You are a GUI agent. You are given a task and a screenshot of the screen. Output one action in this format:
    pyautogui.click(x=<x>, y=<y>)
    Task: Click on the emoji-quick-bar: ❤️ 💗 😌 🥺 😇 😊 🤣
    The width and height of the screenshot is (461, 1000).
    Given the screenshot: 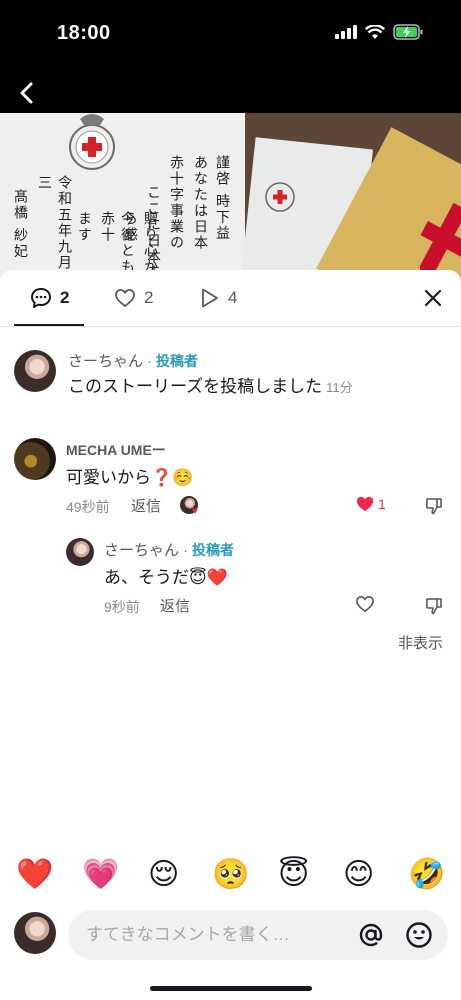 What is the action you would take?
    pyautogui.click(x=230, y=877)
    